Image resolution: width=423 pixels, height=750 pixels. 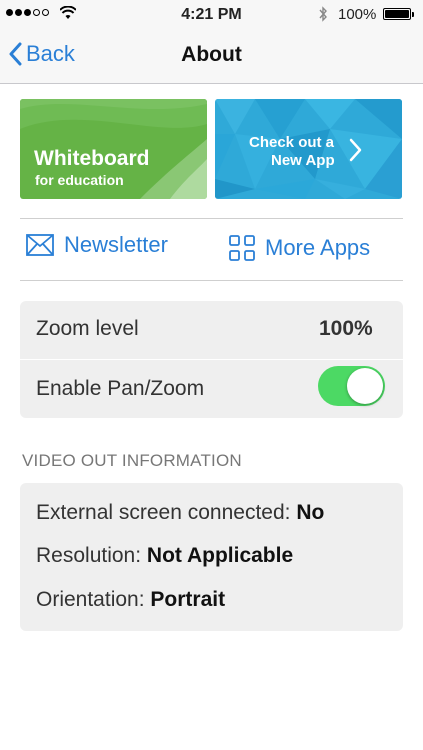 What do you see at coordinates (303, 160) in the screenshot?
I see `new-app-line2: New App` at bounding box center [303, 160].